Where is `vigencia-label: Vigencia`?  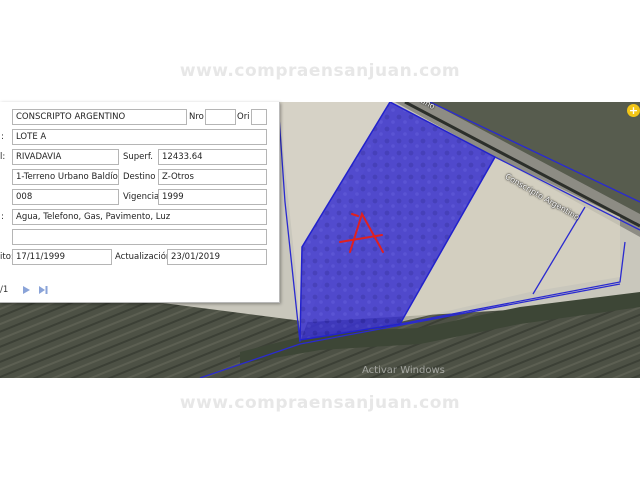
vigencia-label: Vigencia is located at coordinates (141, 197).